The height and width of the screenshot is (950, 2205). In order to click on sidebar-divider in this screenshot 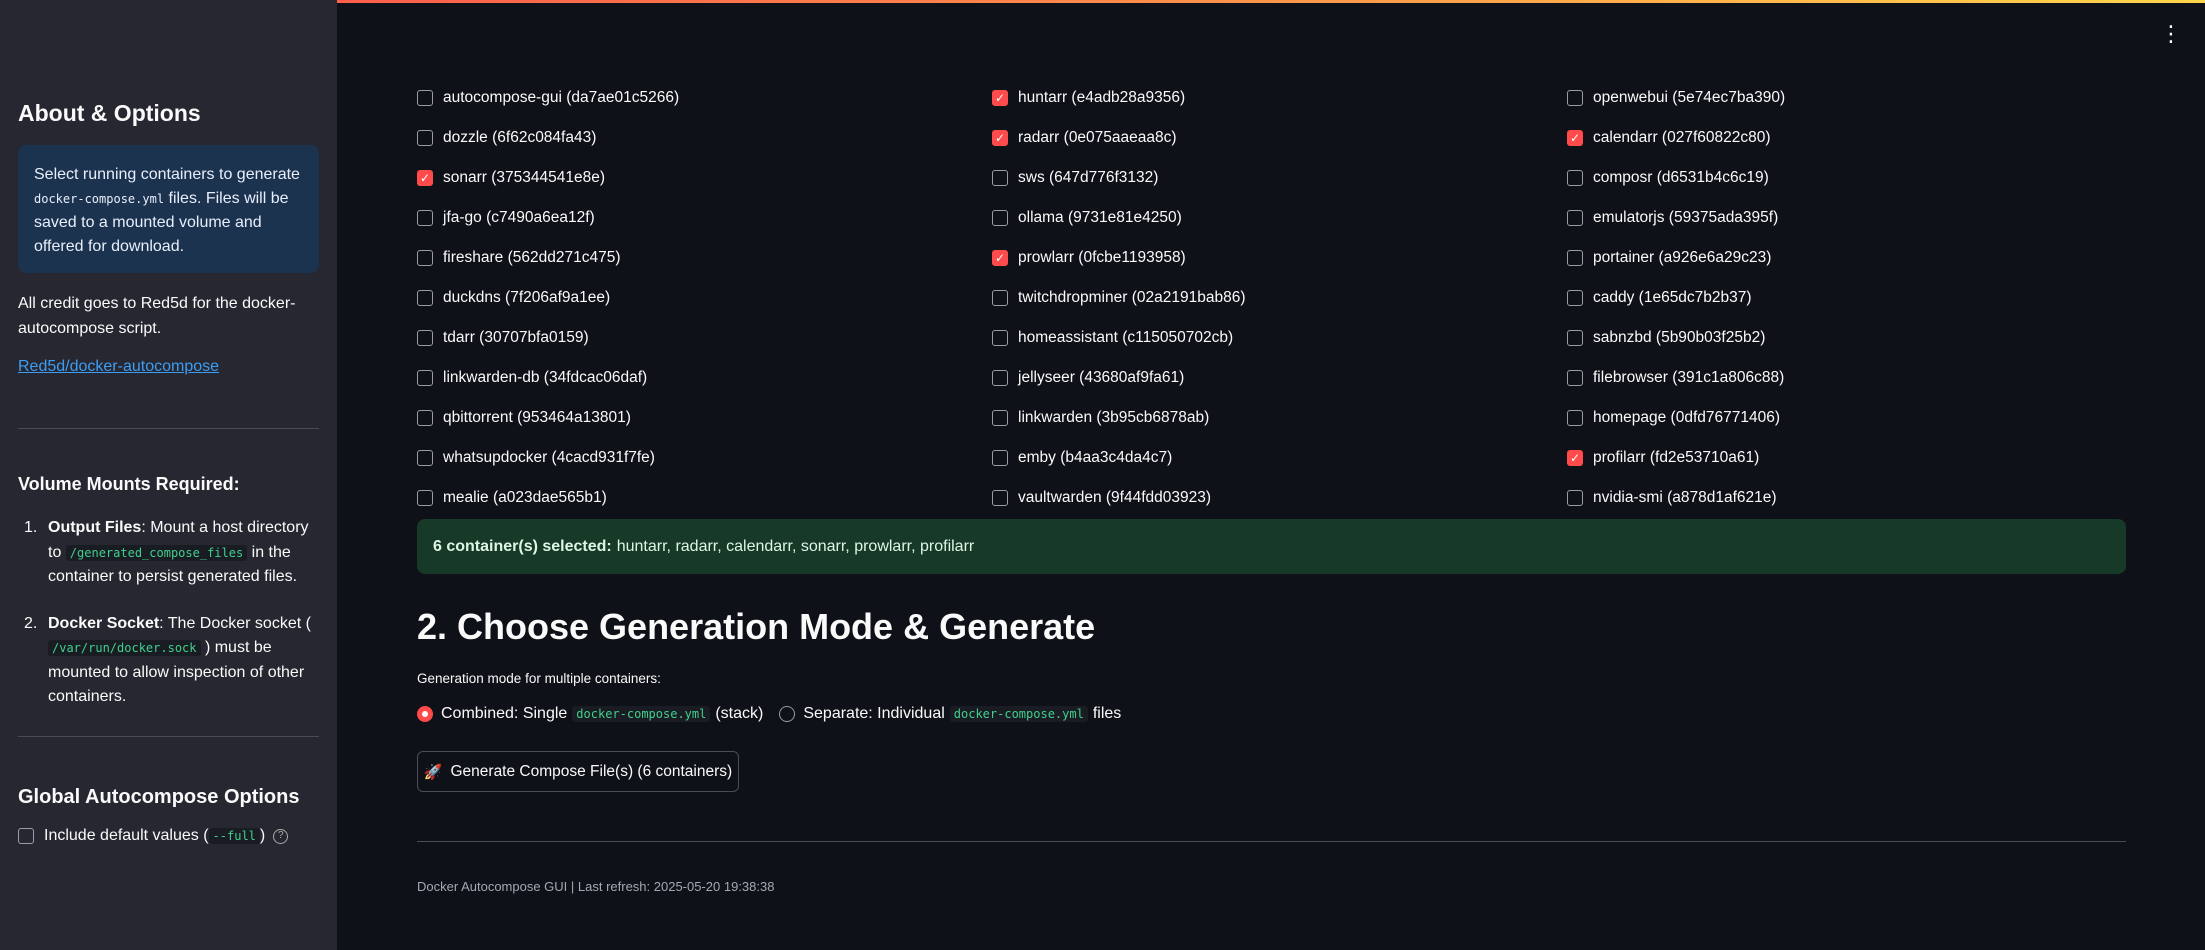, I will do `click(168, 428)`.